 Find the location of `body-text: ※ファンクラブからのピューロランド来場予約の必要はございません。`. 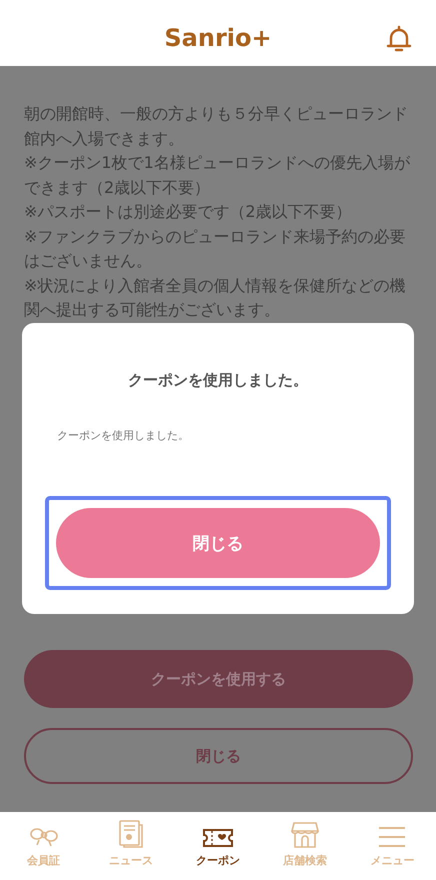

body-text: ※ファンクラブからのピューロランド来場予約の必要はございません。 is located at coordinates (215, 249).